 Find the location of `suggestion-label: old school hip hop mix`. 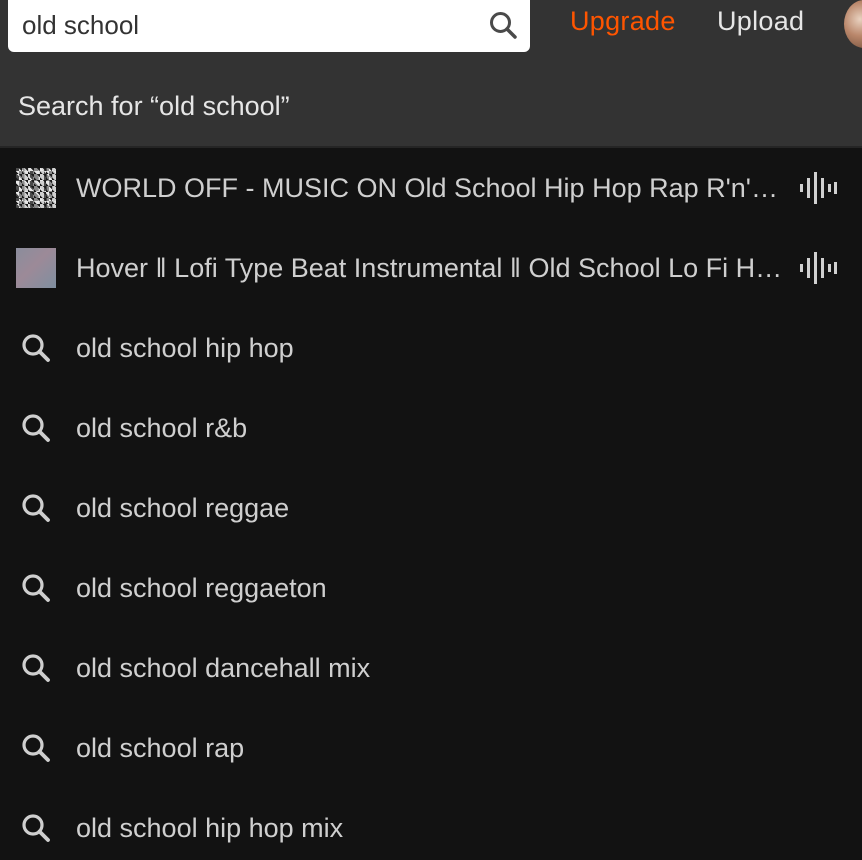

suggestion-label: old school hip hop mix is located at coordinates (210, 828).